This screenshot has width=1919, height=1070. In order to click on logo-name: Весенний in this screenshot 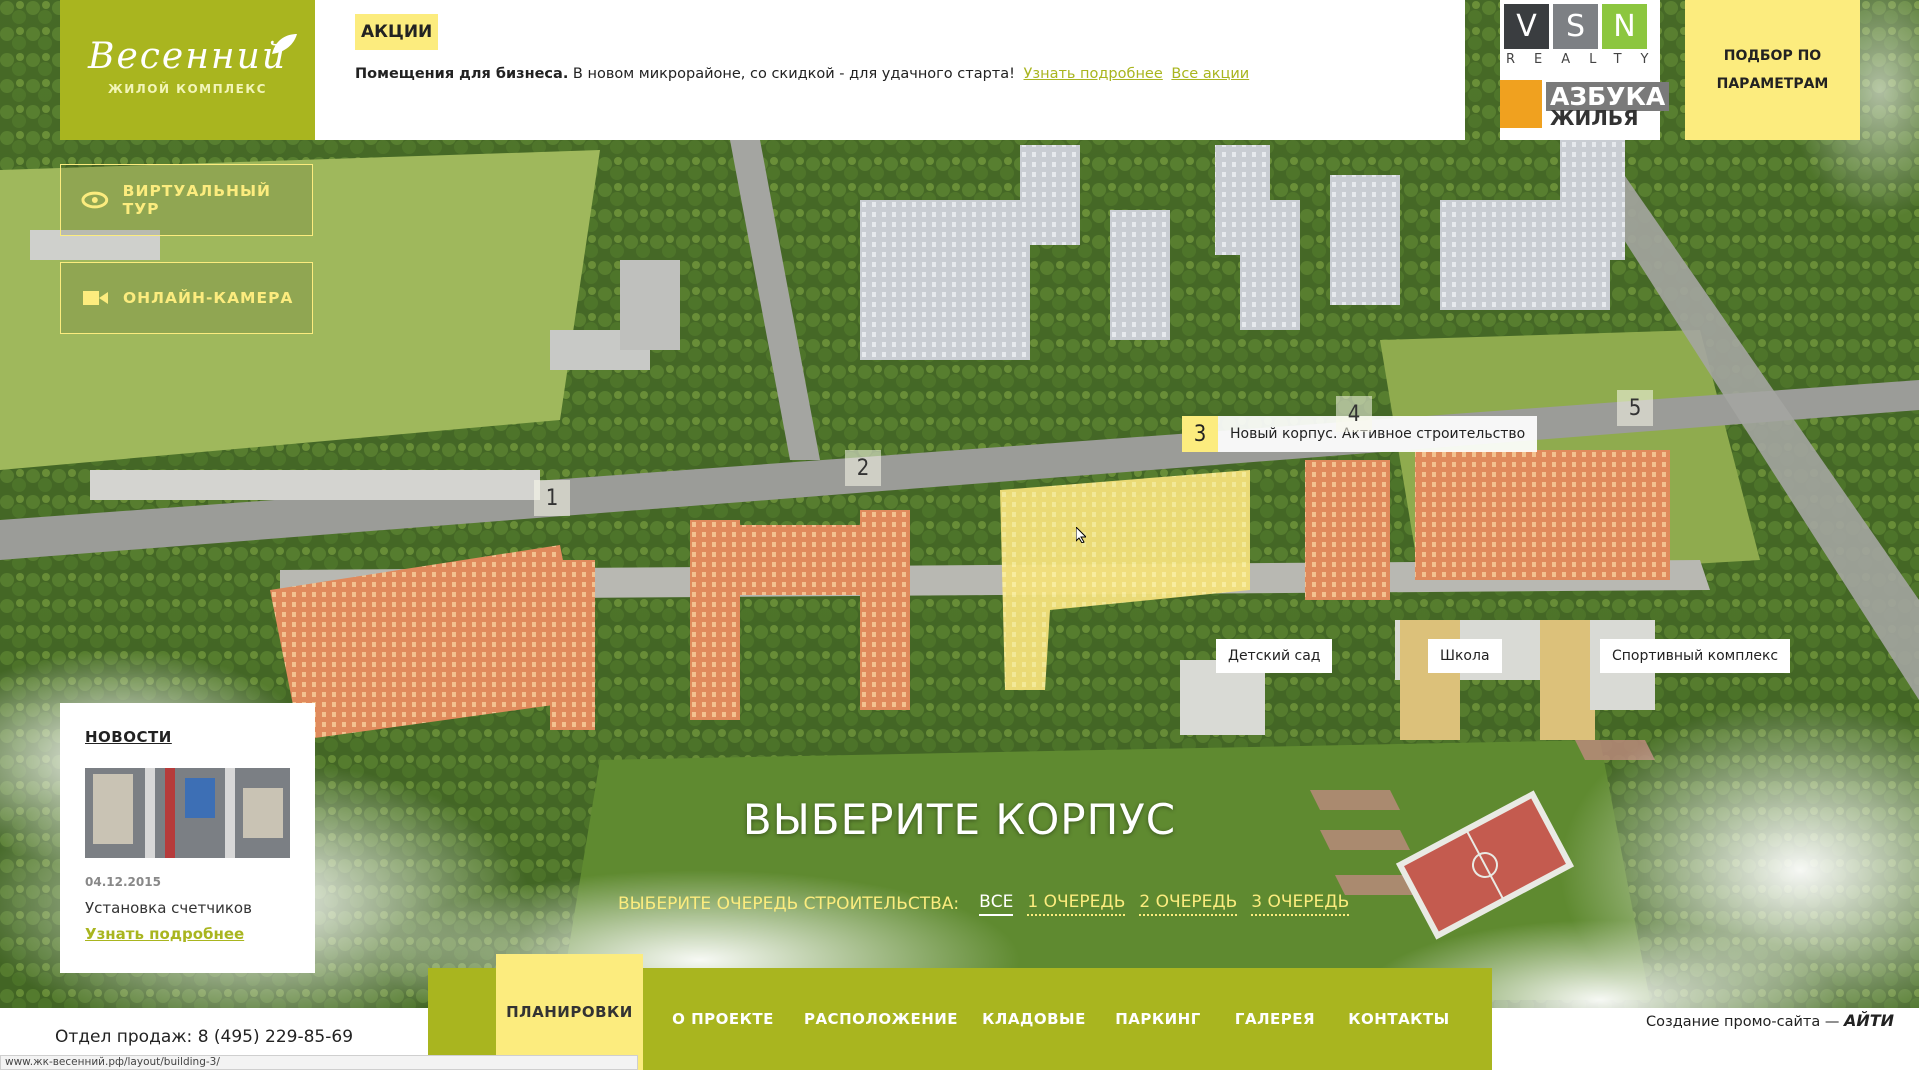, I will do `click(187, 56)`.